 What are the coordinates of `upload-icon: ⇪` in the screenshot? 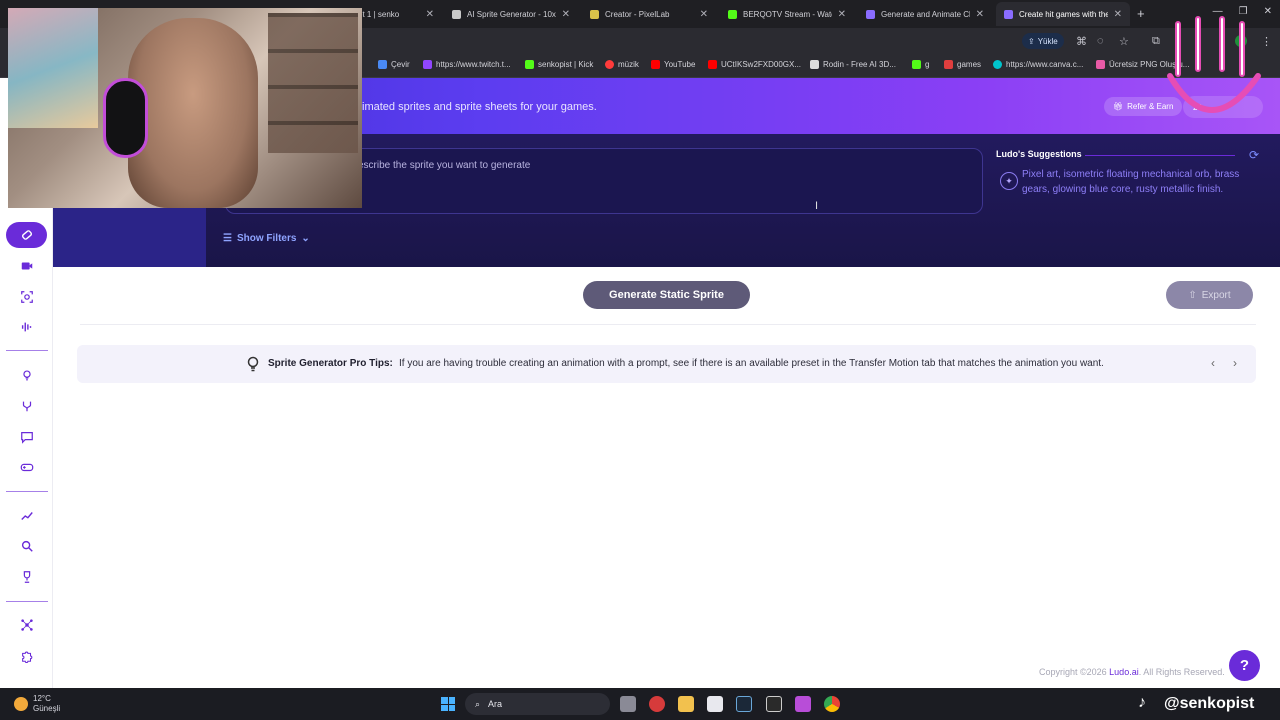 It's located at (1031, 41).